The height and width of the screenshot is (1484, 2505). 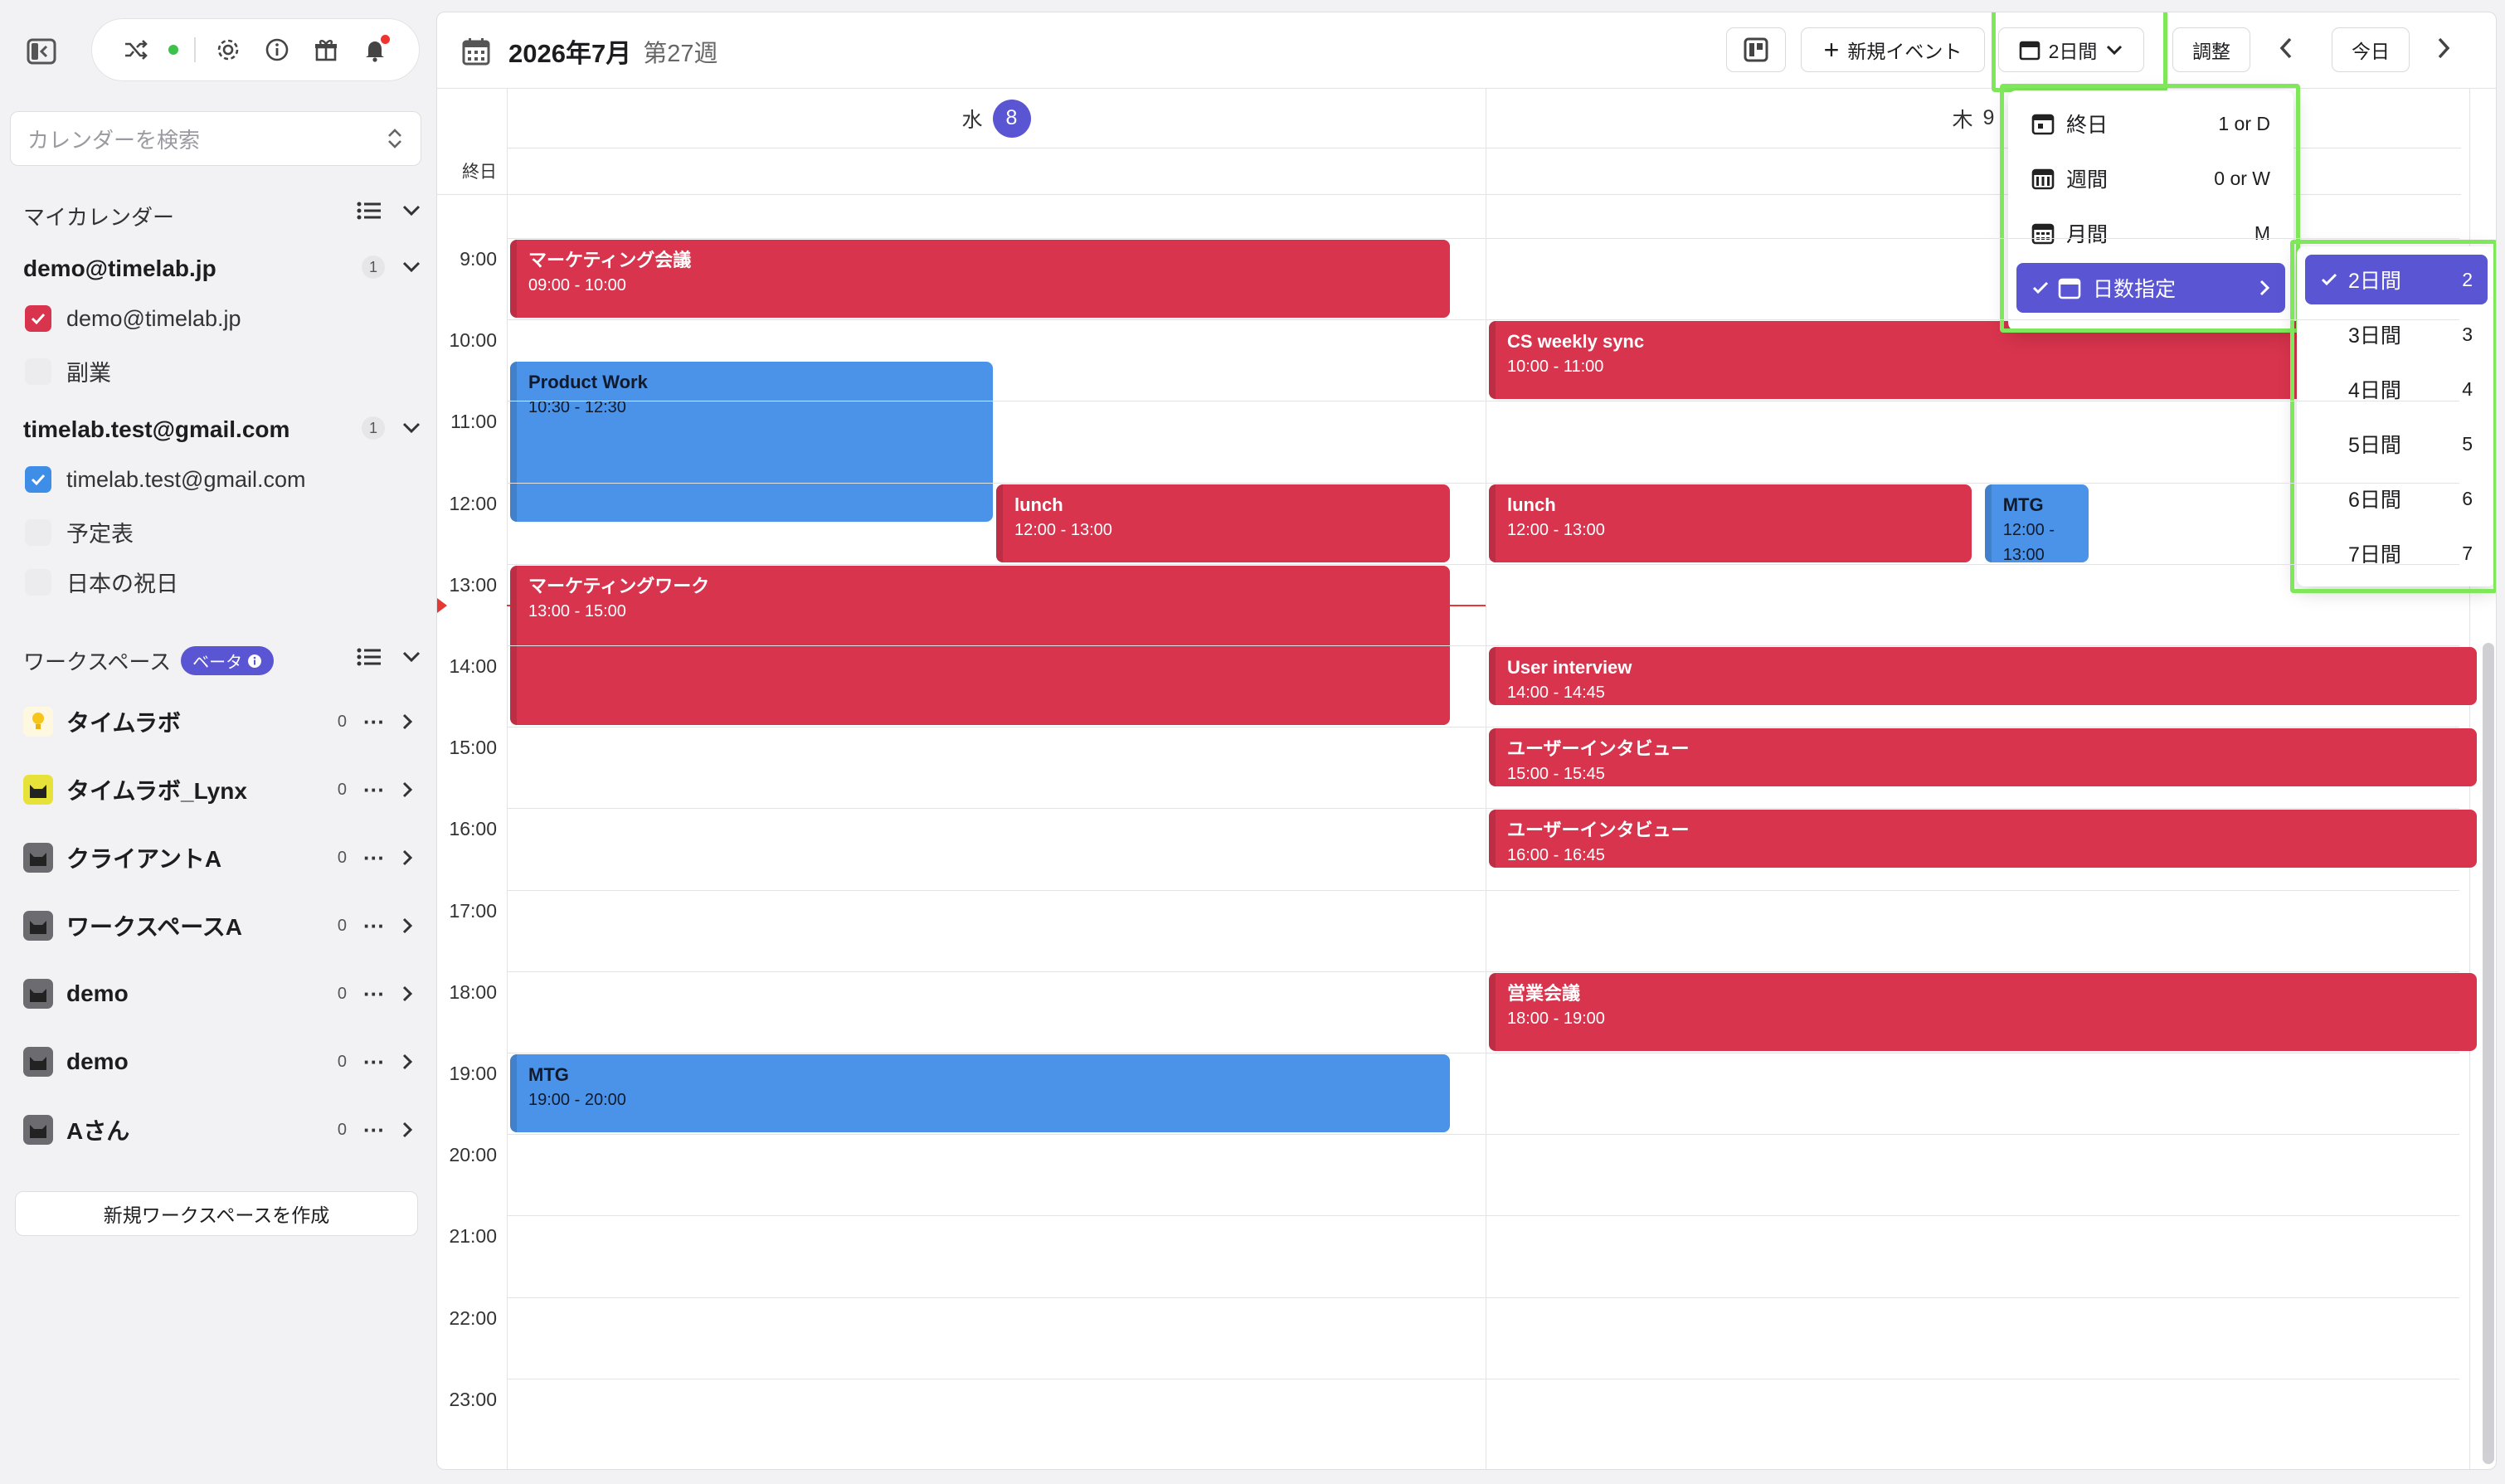 I want to click on workspace-item: Aさん 0 ···, so click(x=218, y=1130).